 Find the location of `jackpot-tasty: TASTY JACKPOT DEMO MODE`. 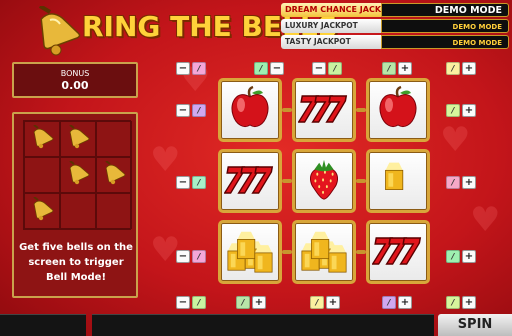

jackpot-tasty: TASTY JACKPOT DEMO MODE is located at coordinates (395, 41).